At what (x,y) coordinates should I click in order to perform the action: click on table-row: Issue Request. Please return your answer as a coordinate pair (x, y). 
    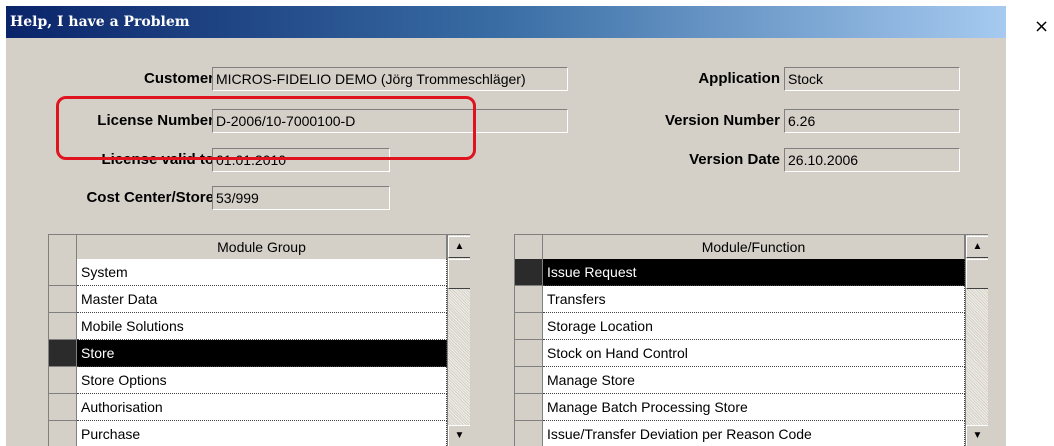
    Looking at the image, I should click on (751, 272).